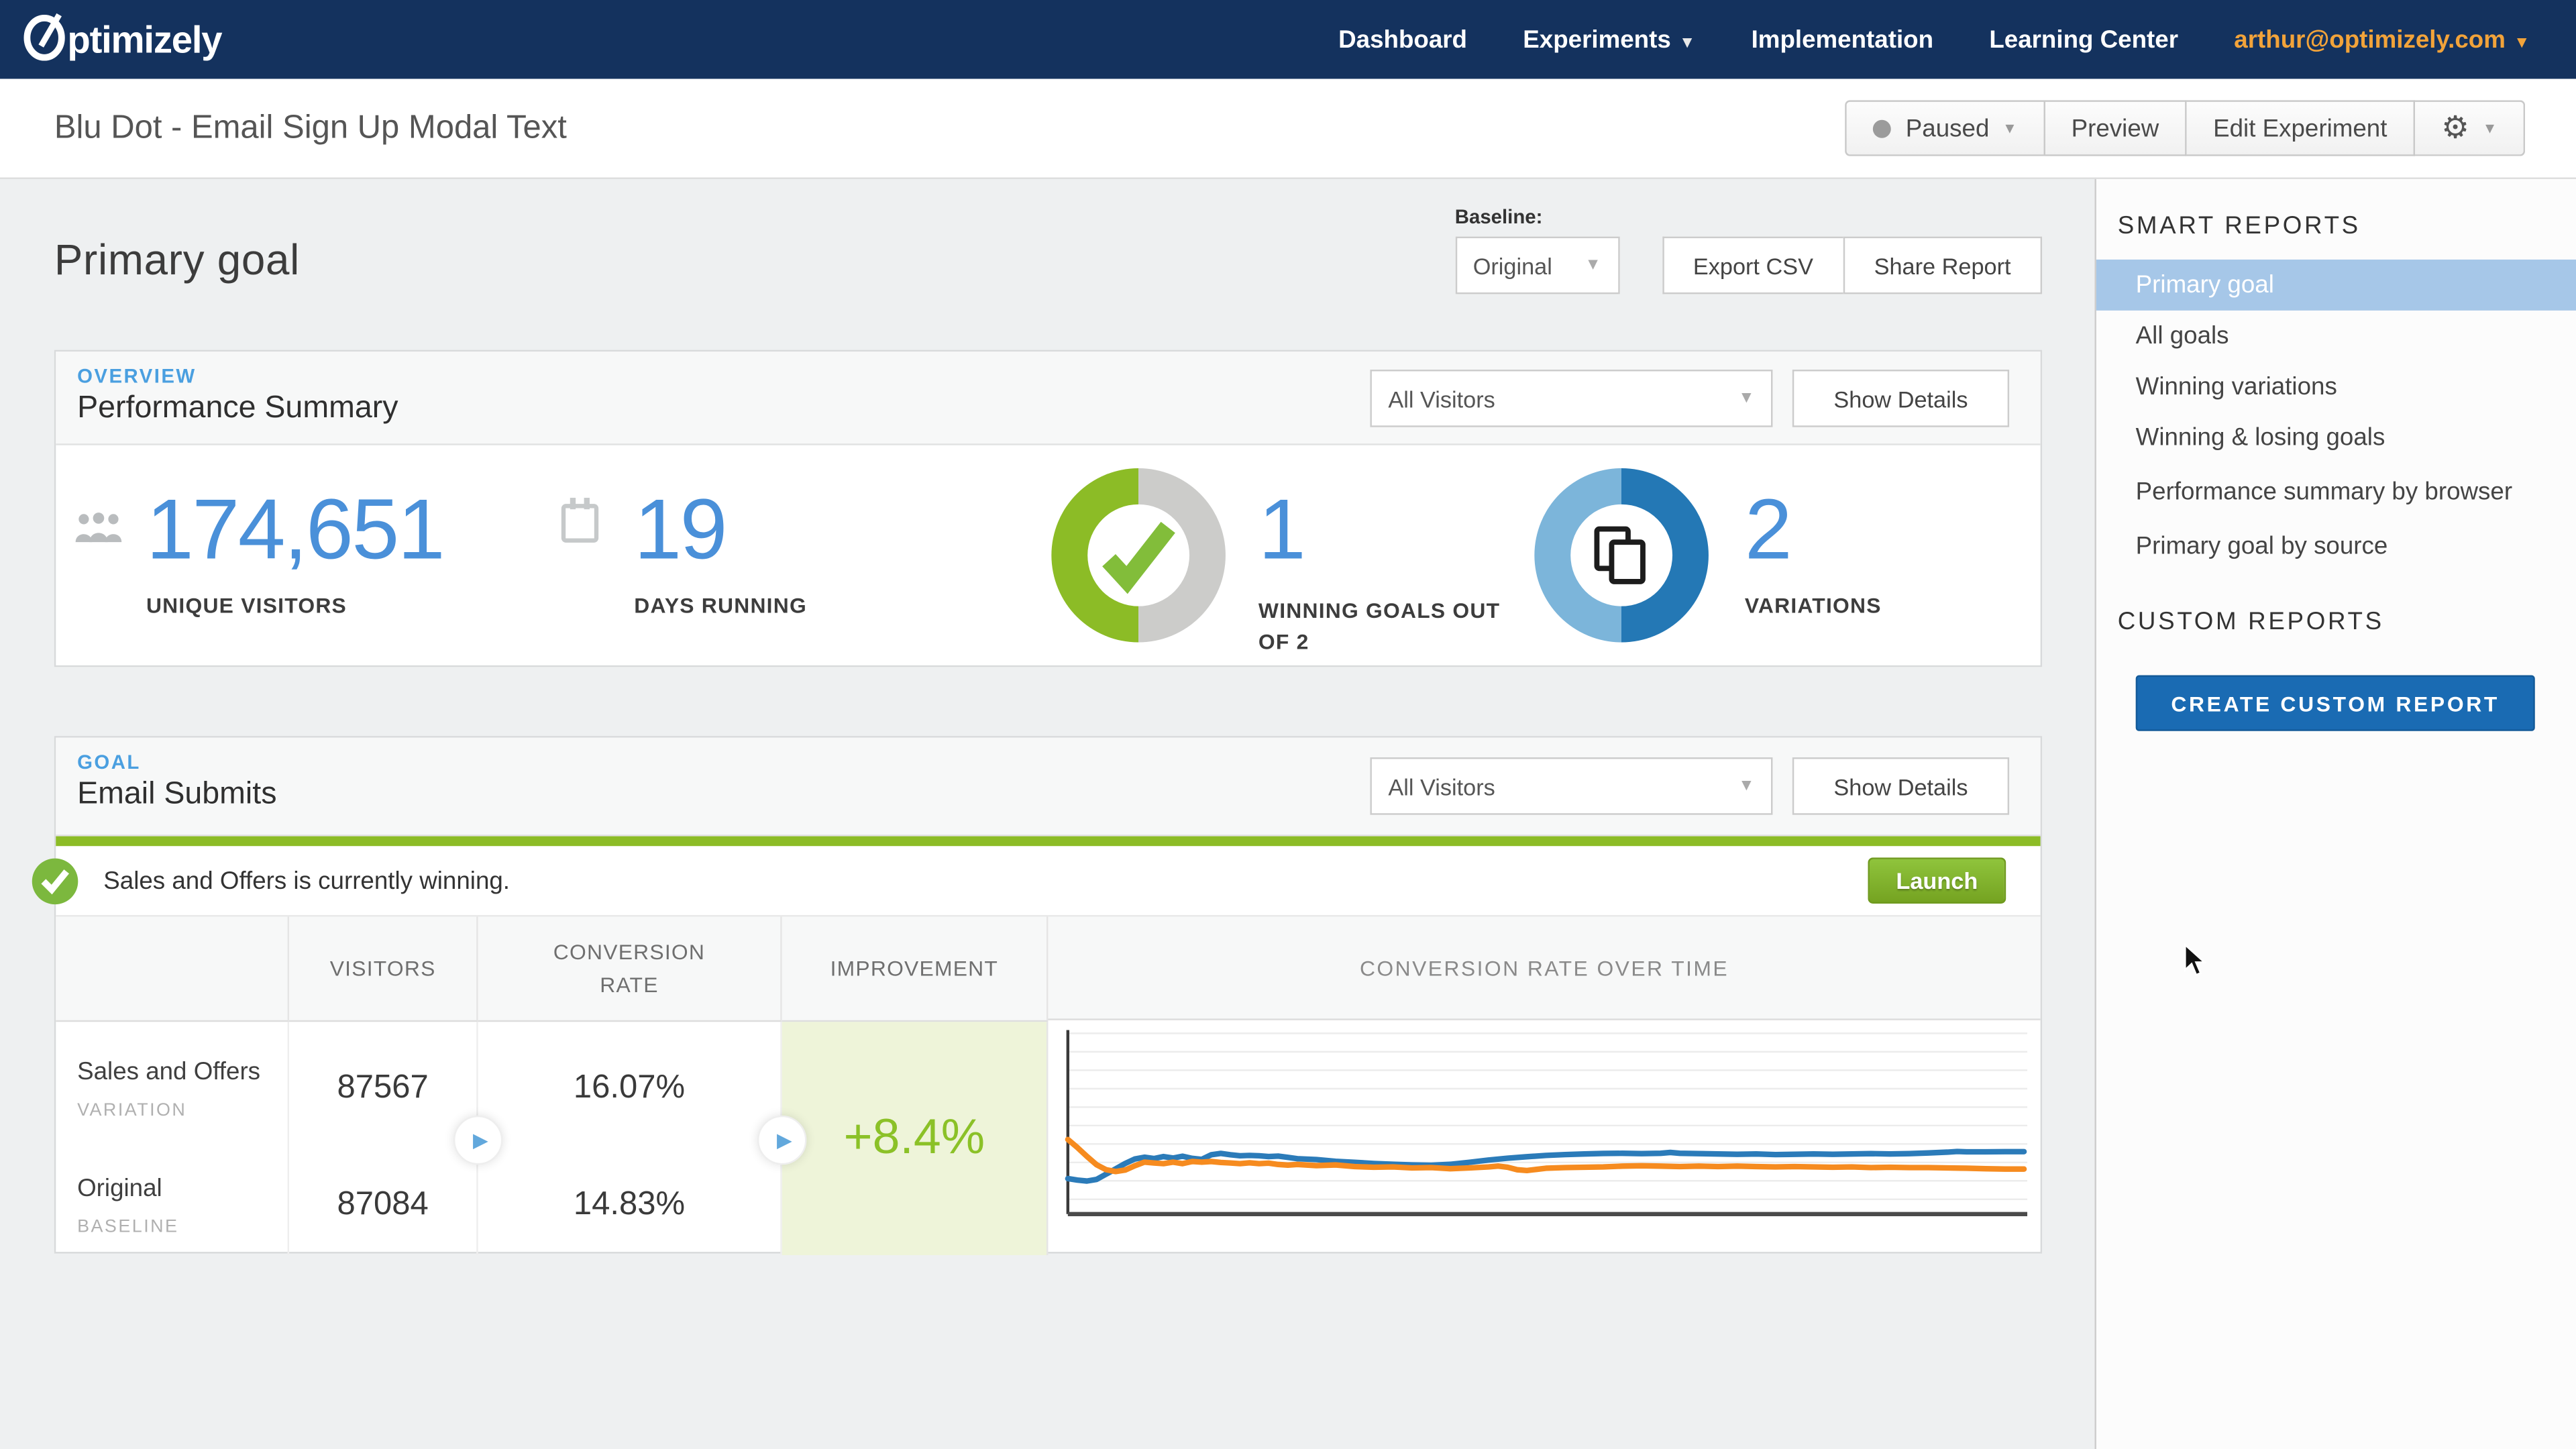  Describe the element at coordinates (44, 39) in the screenshot. I see `optimizely-logo-icon` at that location.